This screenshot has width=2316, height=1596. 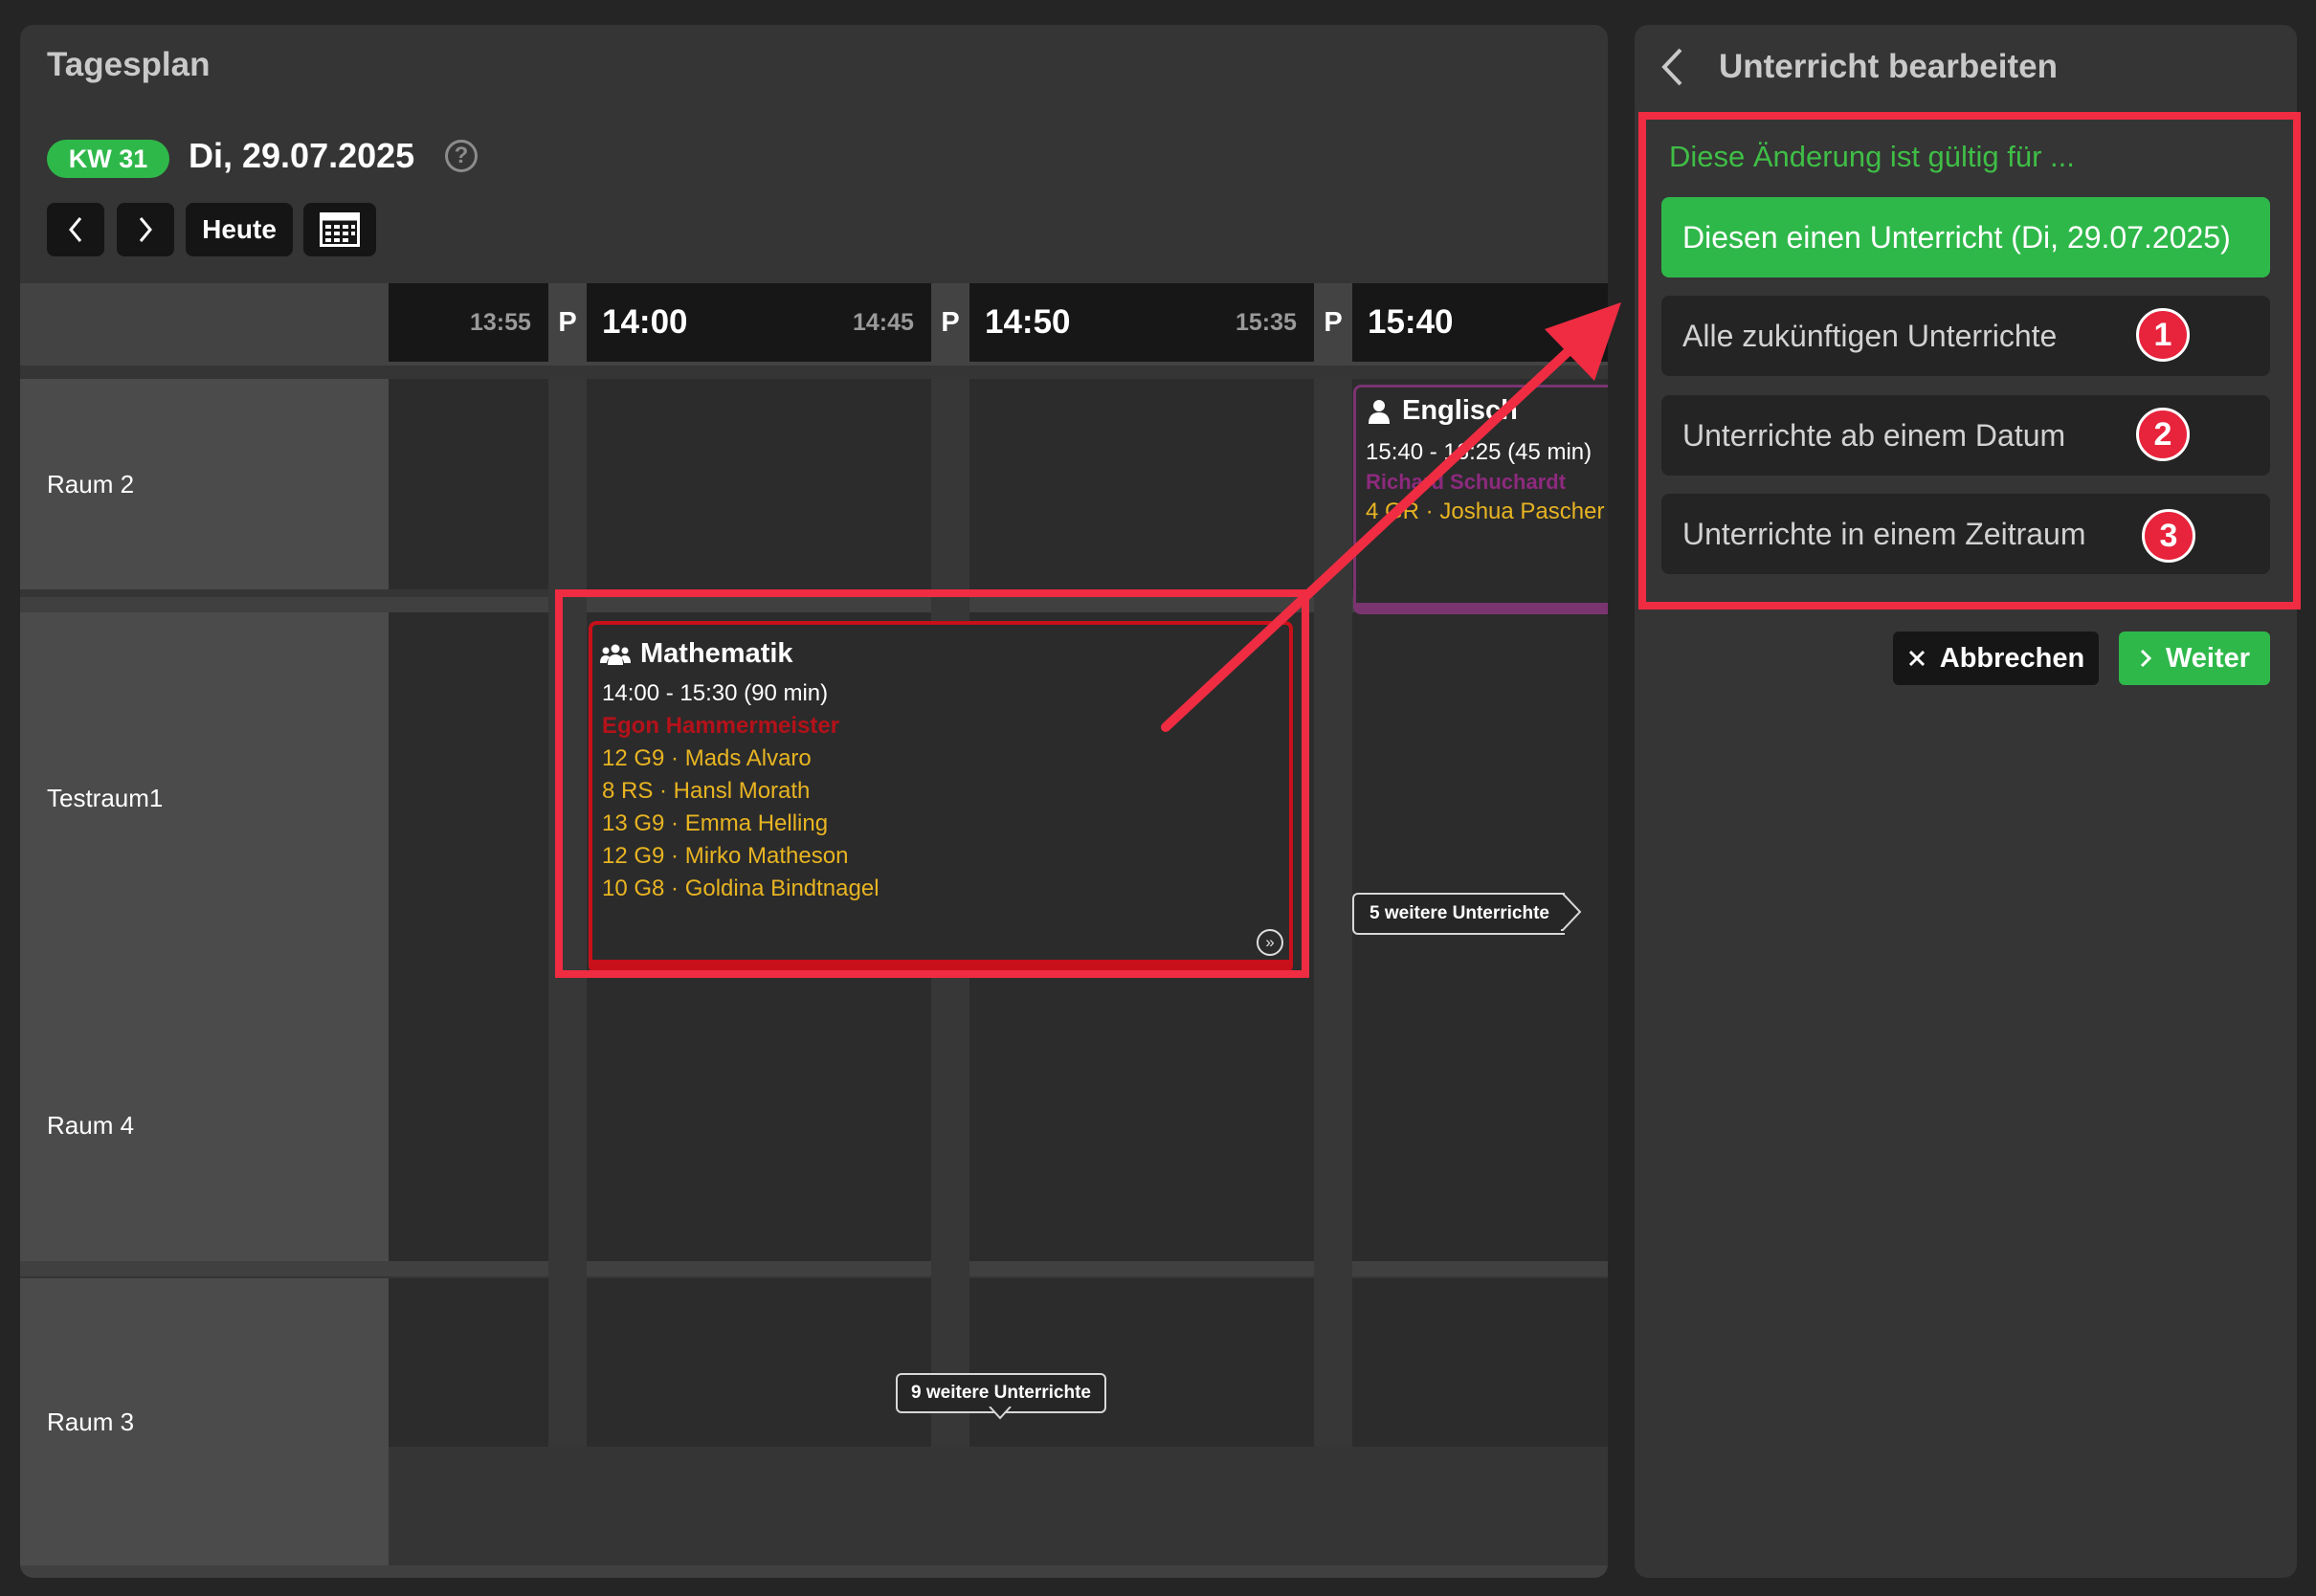 What do you see at coordinates (1391, 517) in the screenshot?
I see `annotation-arrow` at bounding box center [1391, 517].